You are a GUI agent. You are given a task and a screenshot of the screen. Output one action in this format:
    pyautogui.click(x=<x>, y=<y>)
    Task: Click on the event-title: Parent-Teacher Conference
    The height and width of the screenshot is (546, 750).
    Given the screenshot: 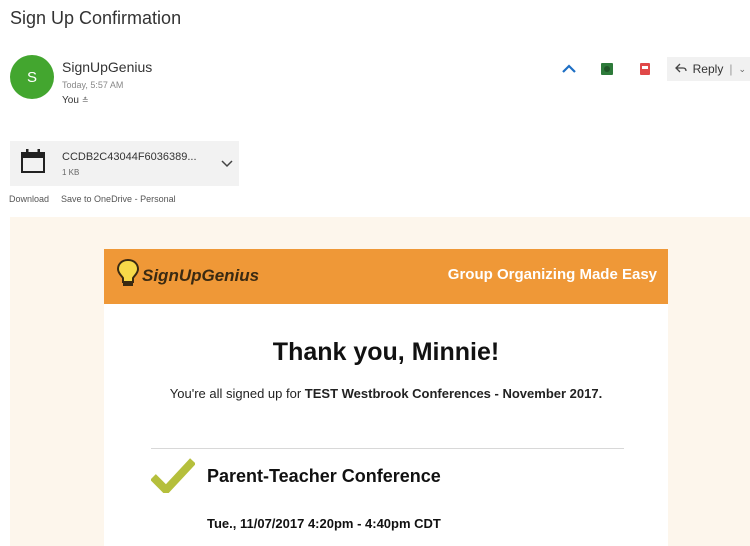 What is the action you would take?
    pyautogui.click(x=324, y=476)
    